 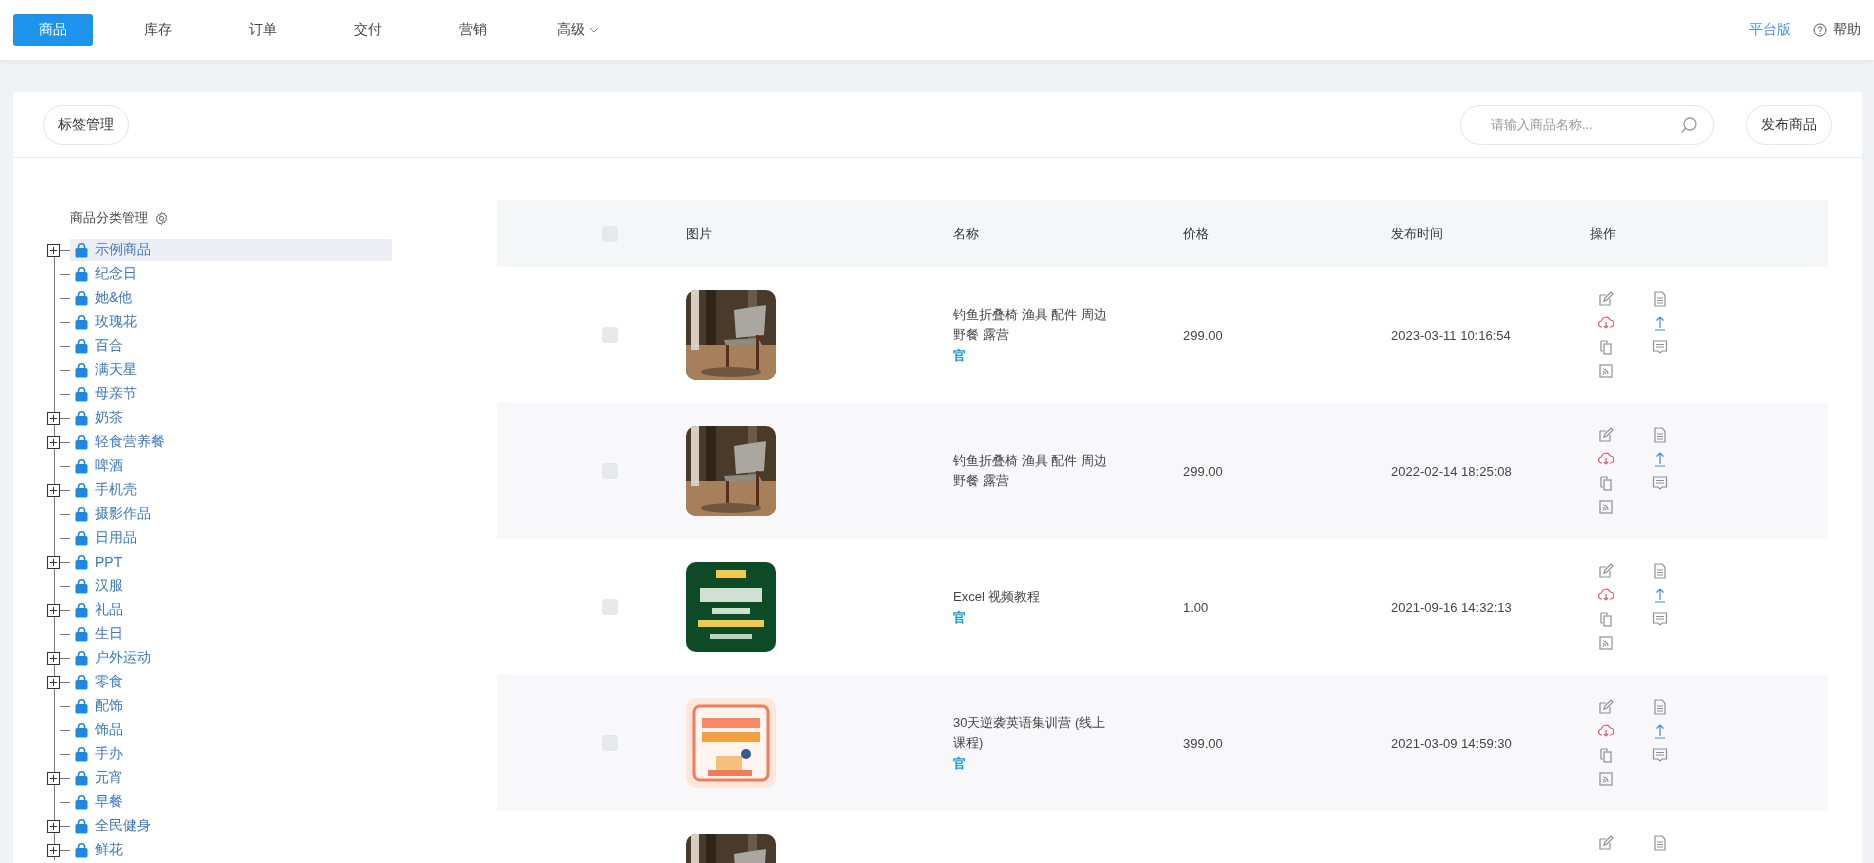 I want to click on nav-tab: 库存, so click(x=158, y=30).